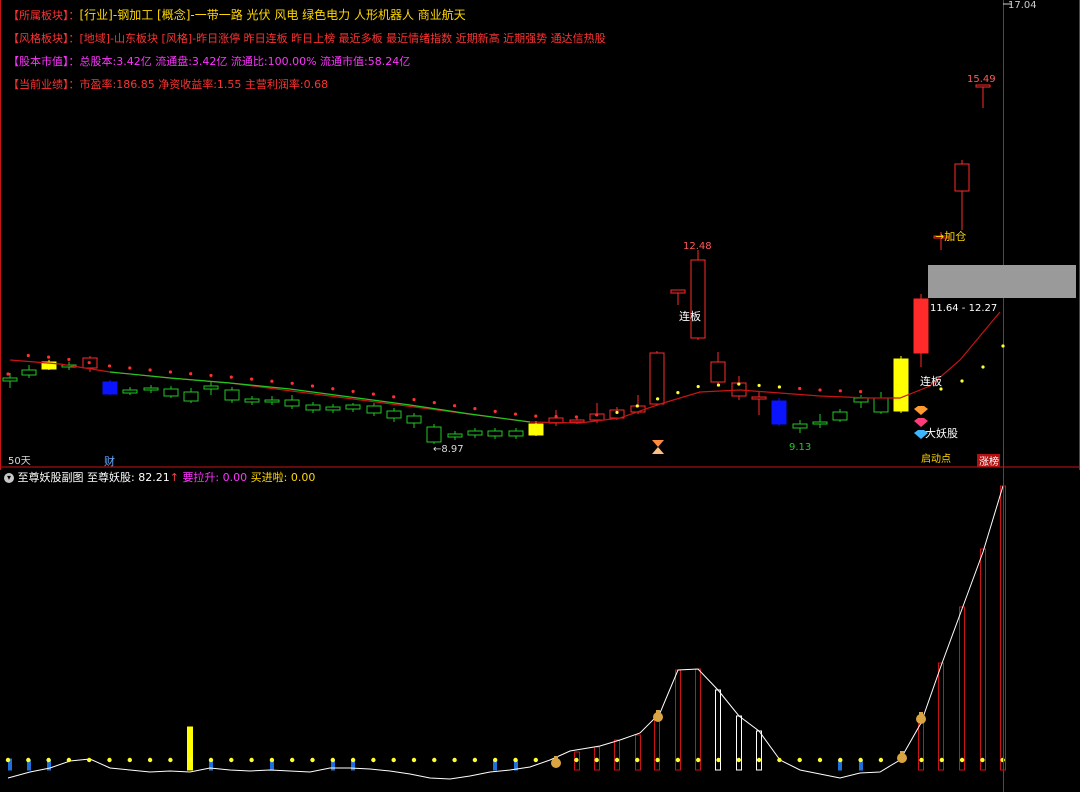 The width and height of the screenshot is (1080, 792). I want to click on chevron-down-icon: ▾, so click(9, 478).